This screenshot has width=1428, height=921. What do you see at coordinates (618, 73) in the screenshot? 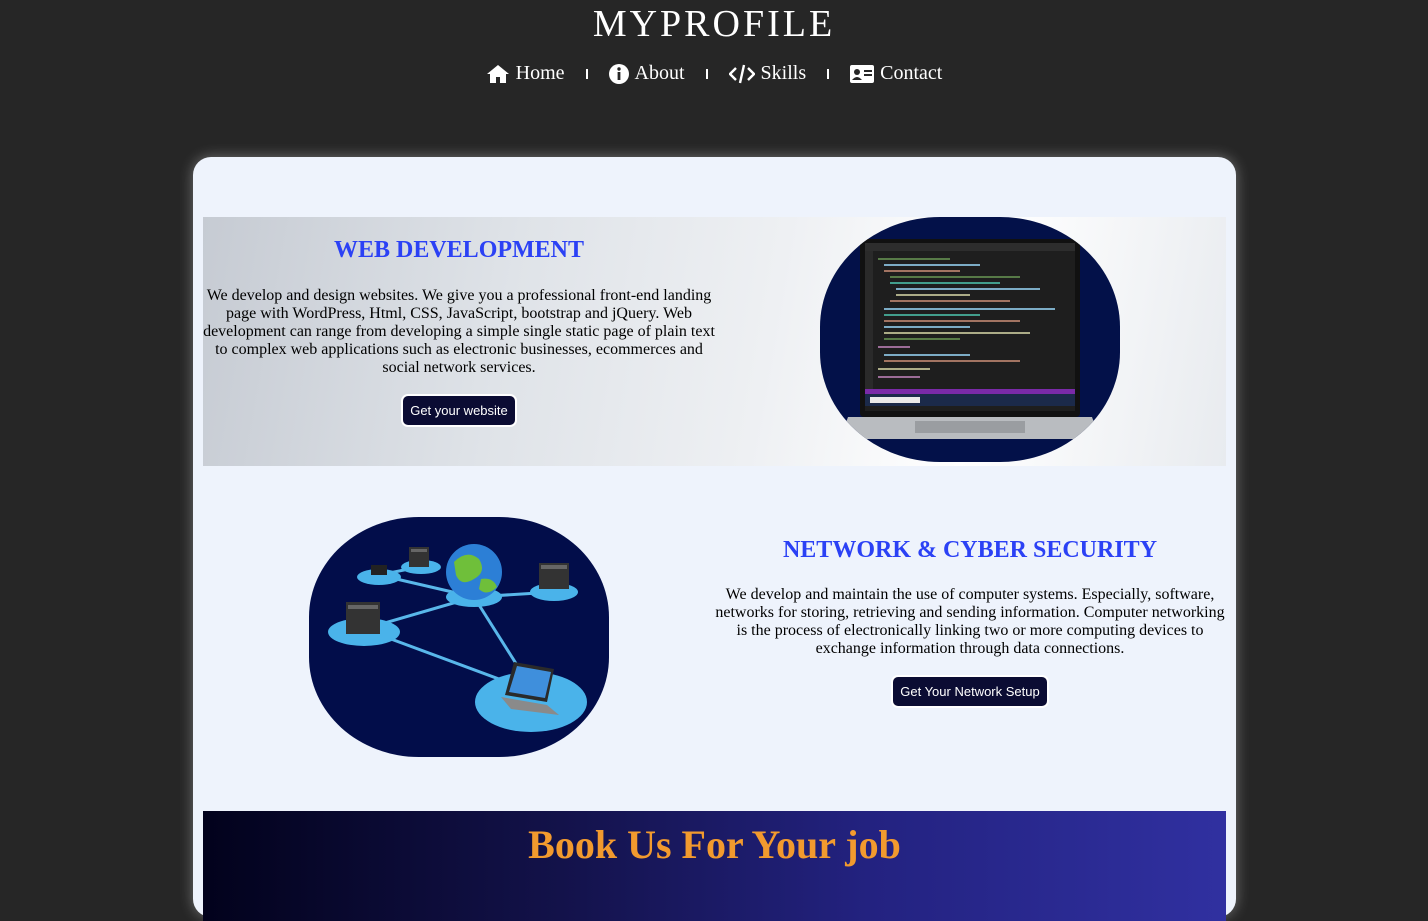
I see `info-icon` at bounding box center [618, 73].